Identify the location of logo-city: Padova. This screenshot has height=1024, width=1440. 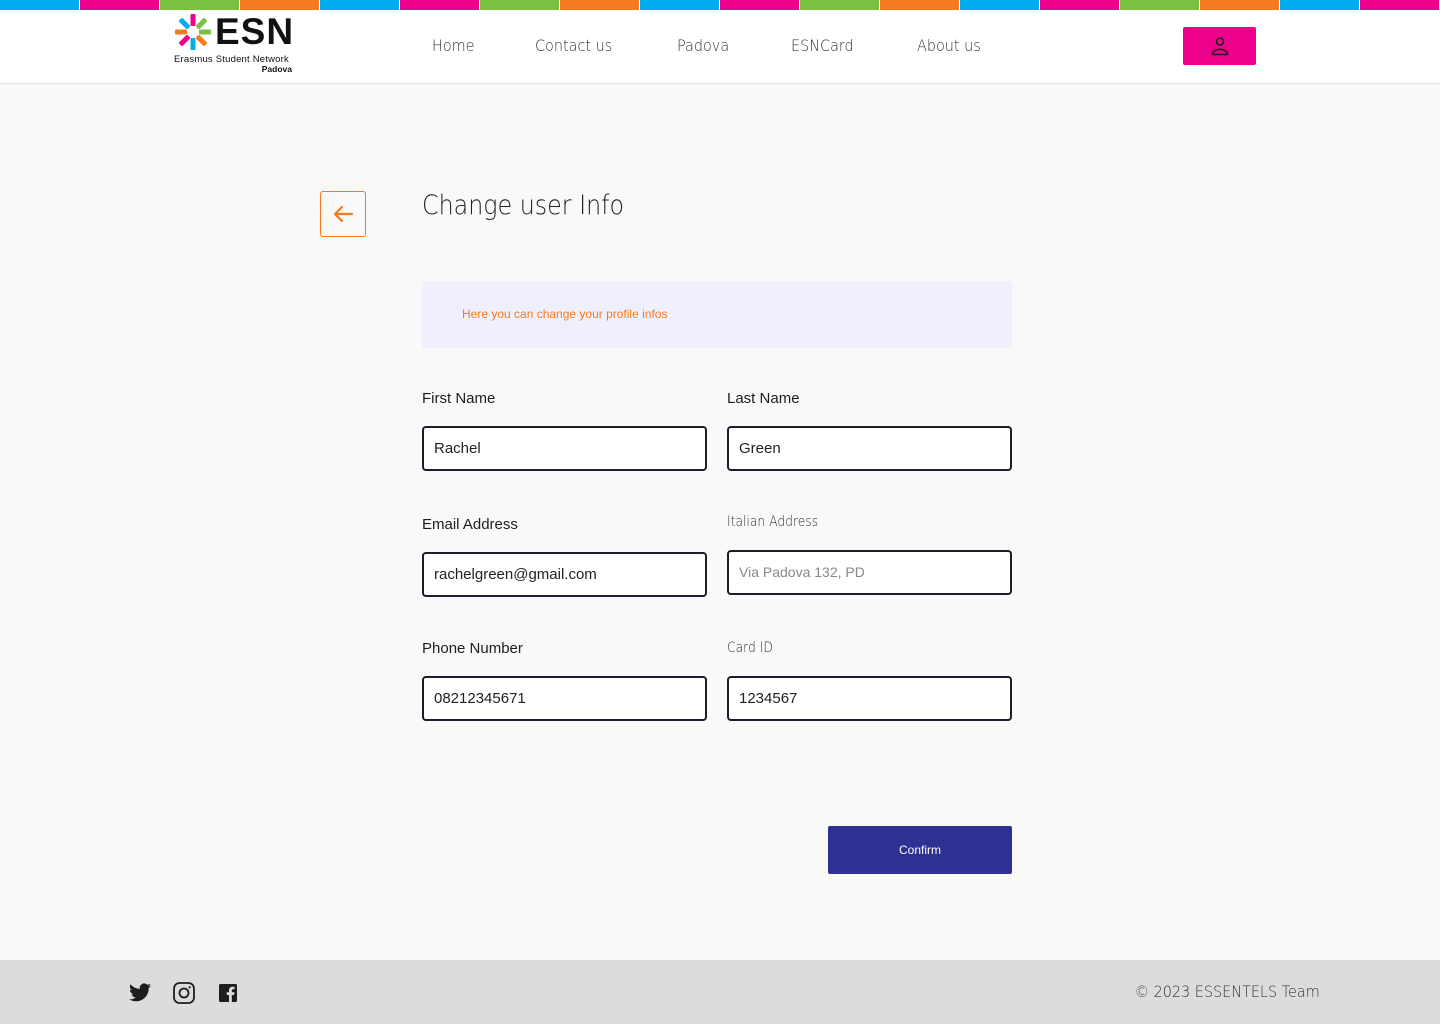
(276, 69).